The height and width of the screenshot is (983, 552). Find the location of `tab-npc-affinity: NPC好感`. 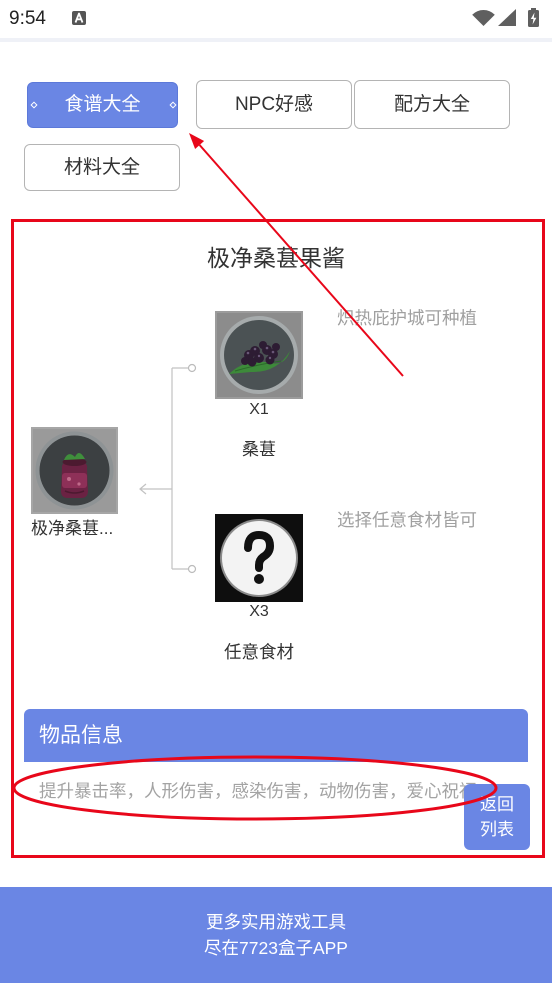

tab-npc-affinity: NPC好感 is located at coordinates (274, 104).